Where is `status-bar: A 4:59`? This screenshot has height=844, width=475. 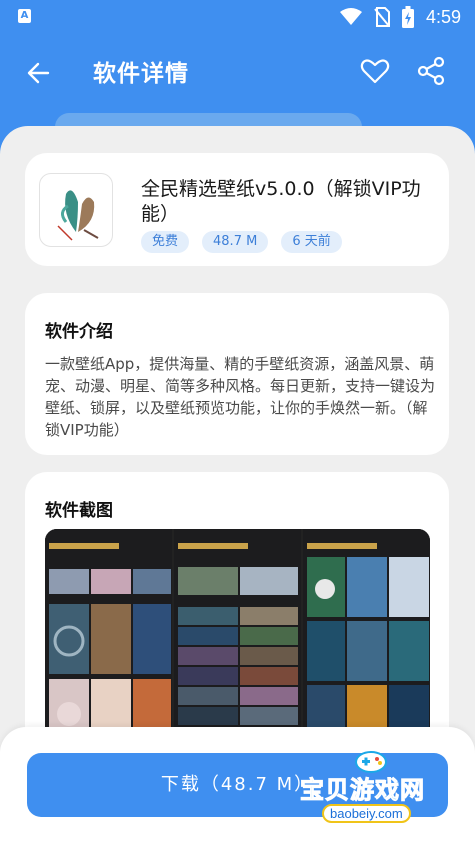
status-bar: A 4:59 is located at coordinates (237, 17).